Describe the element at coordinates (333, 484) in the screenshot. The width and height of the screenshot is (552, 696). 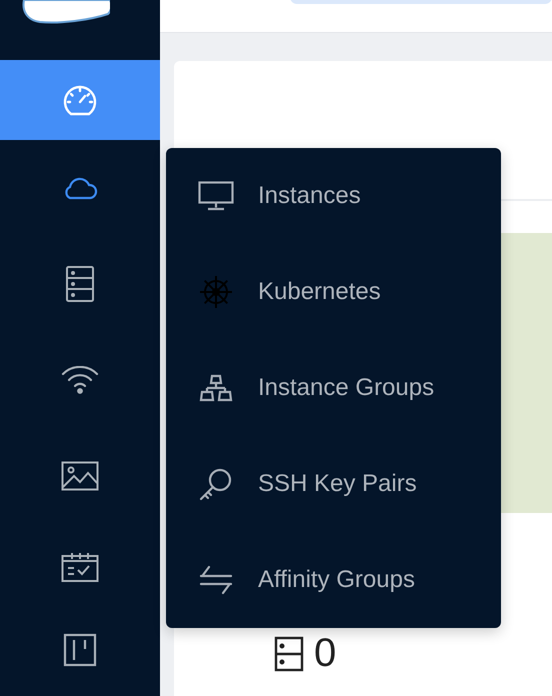
I see `menu-item: SSH Key Pairs` at that location.